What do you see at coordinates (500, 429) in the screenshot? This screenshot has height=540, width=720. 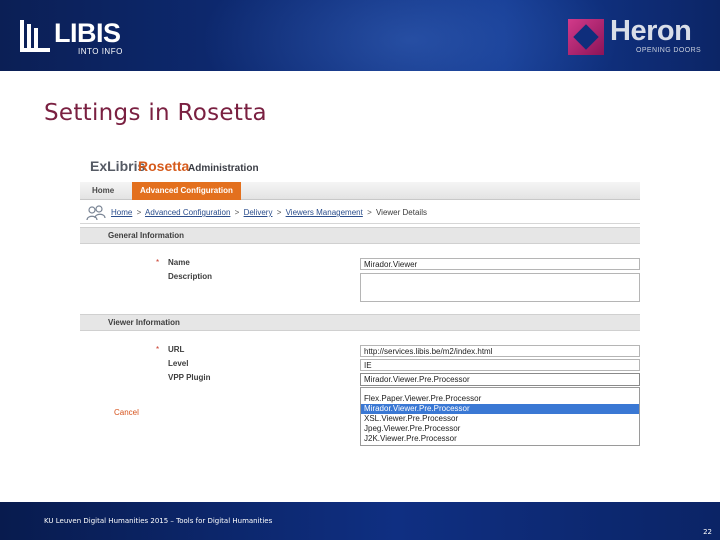 I see `dropdown-option: Jpeg.Viewer.Pre.Processor` at bounding box center [500, 429].